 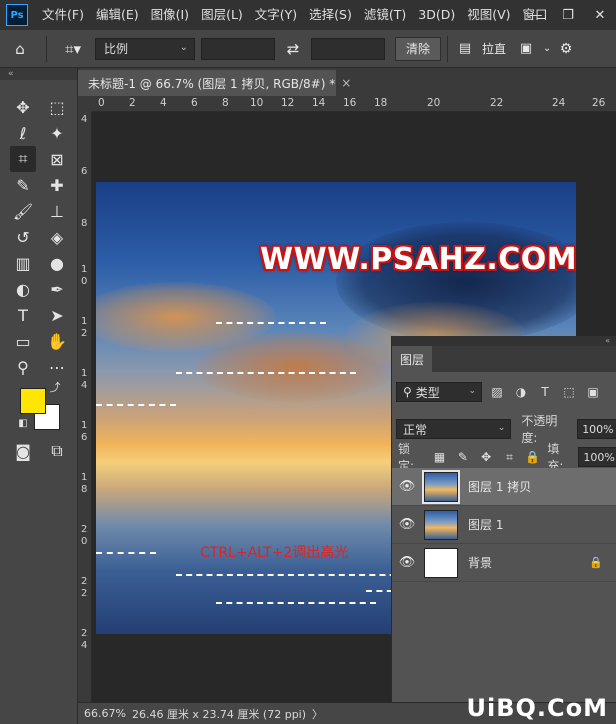 I want to click on layer-row-layer-1: 👁 图层 1, so click(x=504, y=525).